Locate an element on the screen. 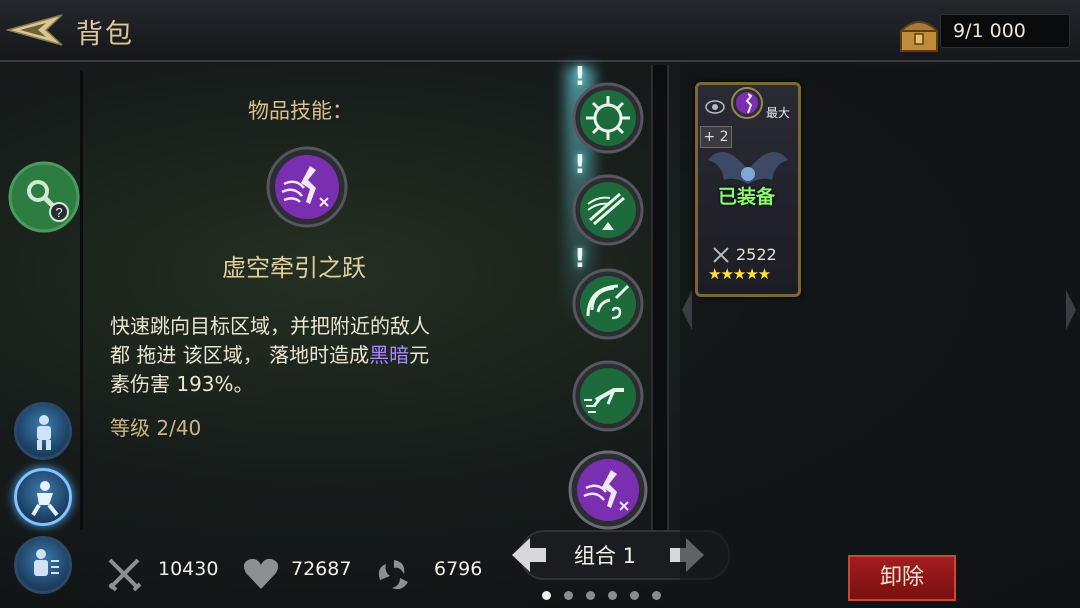  assassin-icon is located at coordinates (45, 499).